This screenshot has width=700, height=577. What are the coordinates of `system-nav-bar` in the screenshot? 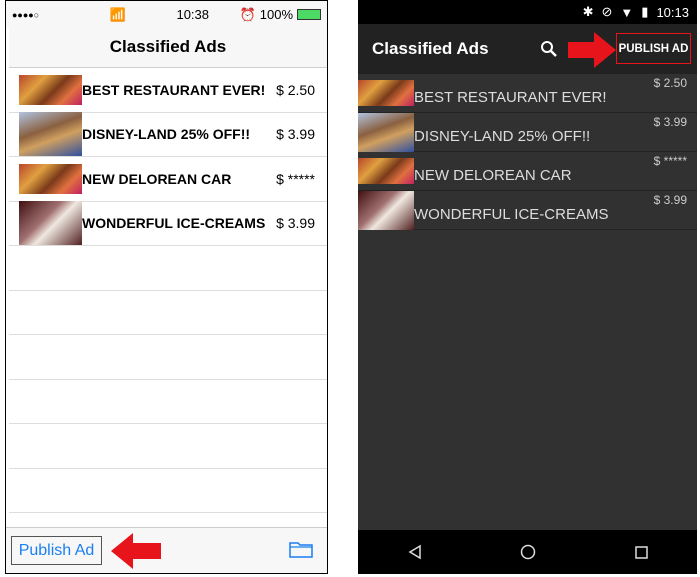 It's located at (527, 552).